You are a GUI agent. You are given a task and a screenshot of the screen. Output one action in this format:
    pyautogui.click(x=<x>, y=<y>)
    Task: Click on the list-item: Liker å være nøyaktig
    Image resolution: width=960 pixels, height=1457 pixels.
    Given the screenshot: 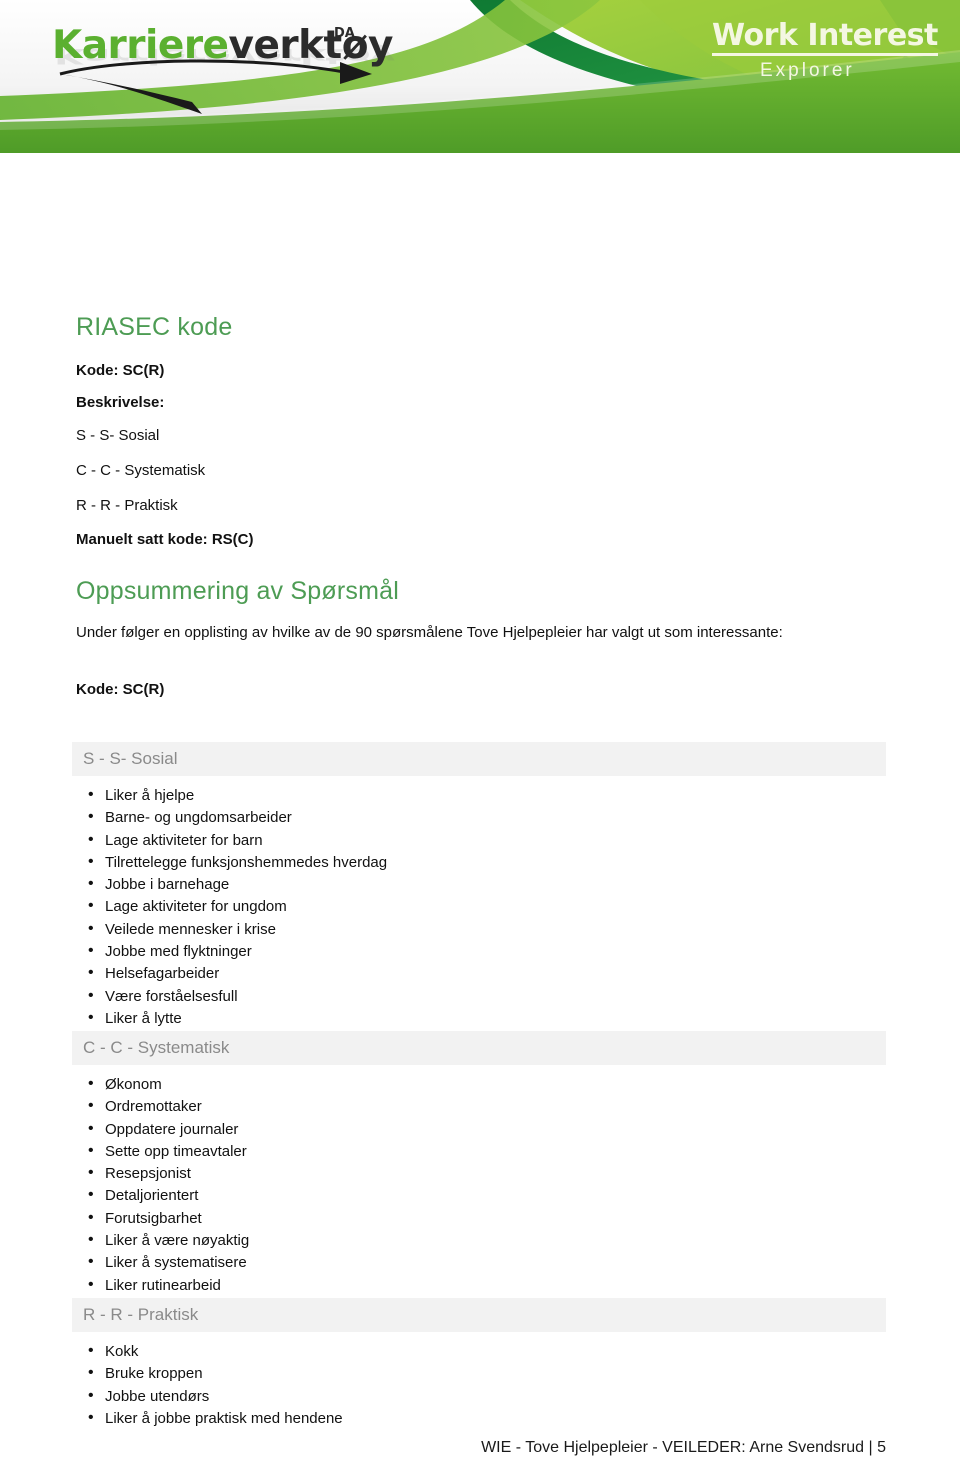 What is the action you would take?
    pyautogui.click(x=479, y=1240)
    